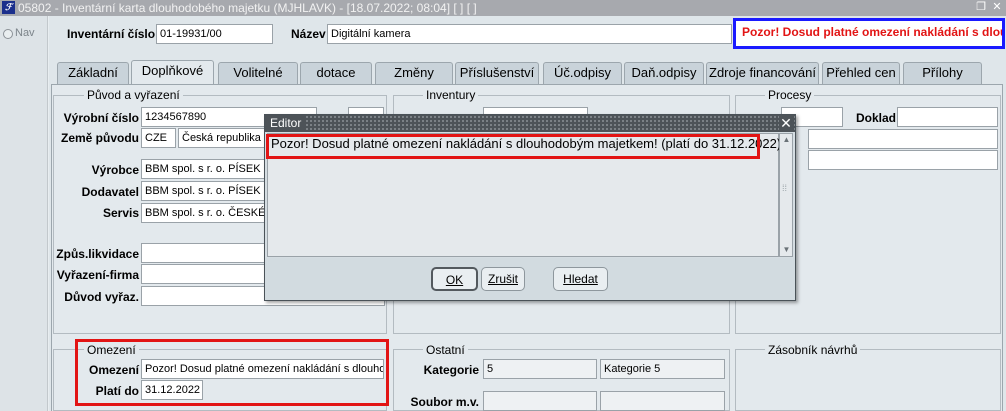 The width and height of the screenshot is (1006, 411). What do you see at coordinates (813, 350) in the screenshot?
I see `proposals-group-title: Zásobník návrhů` at bounding box center [813, 350].